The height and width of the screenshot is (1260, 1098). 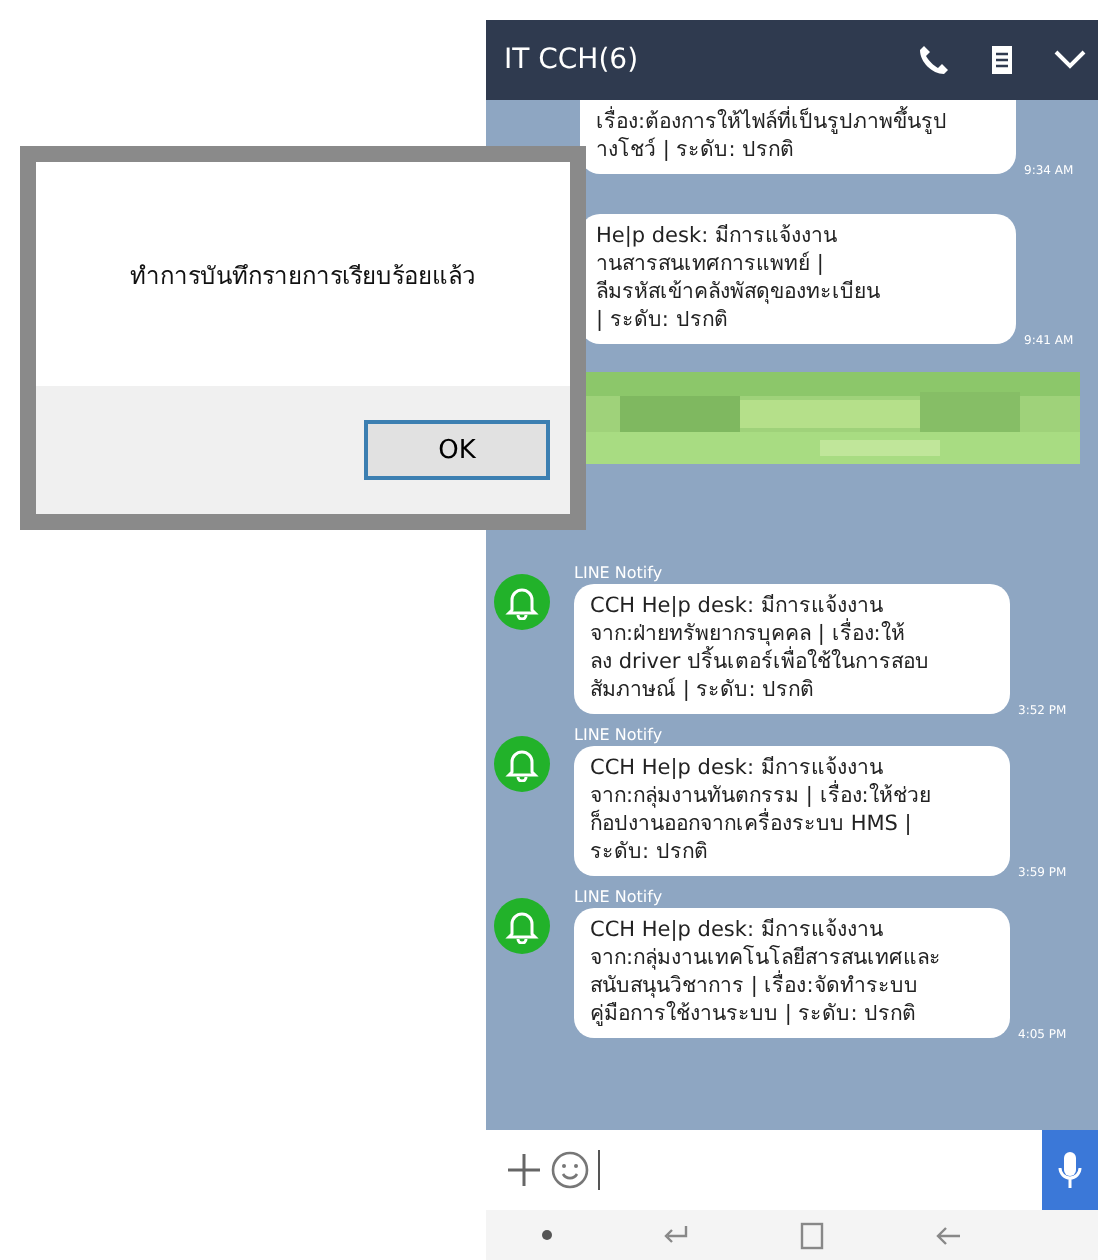 I want to click on plus-icon, so click(x=524, y=1170).